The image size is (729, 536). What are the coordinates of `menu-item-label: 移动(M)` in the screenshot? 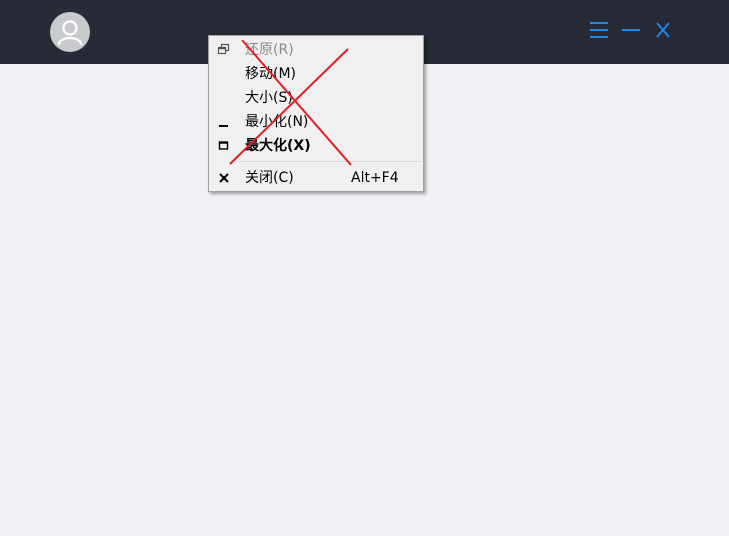 It's located at (271, 74).